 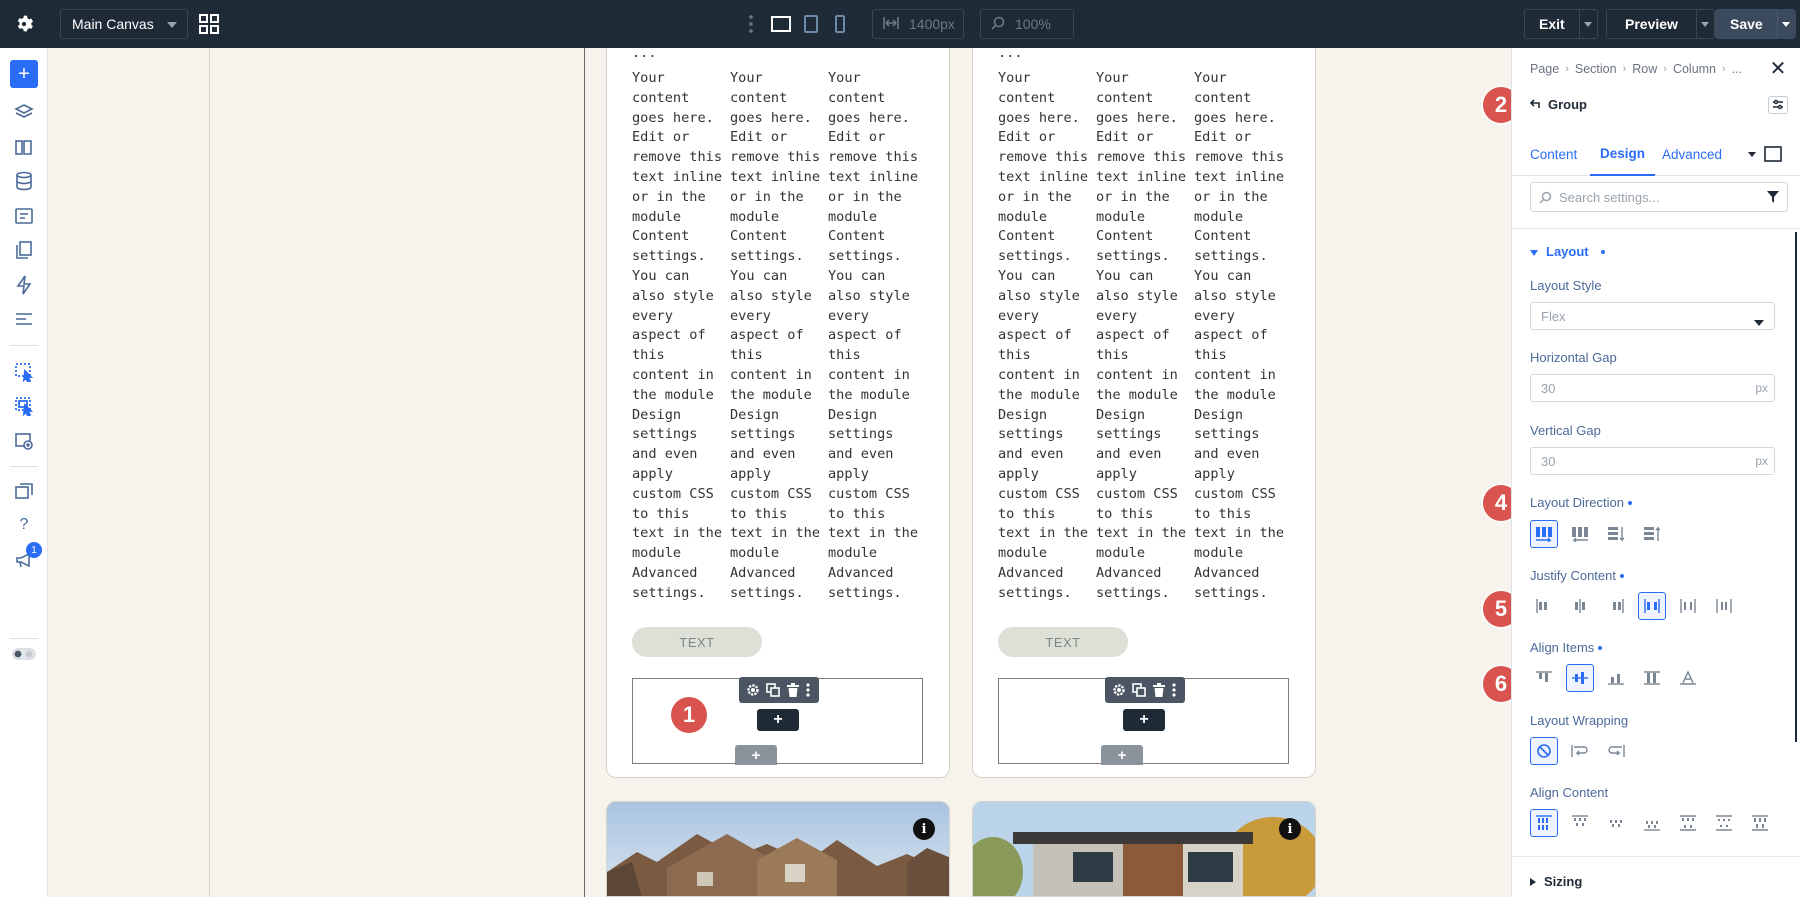 I want to click on back-arrow-icon, so click(x=1534, y=104).